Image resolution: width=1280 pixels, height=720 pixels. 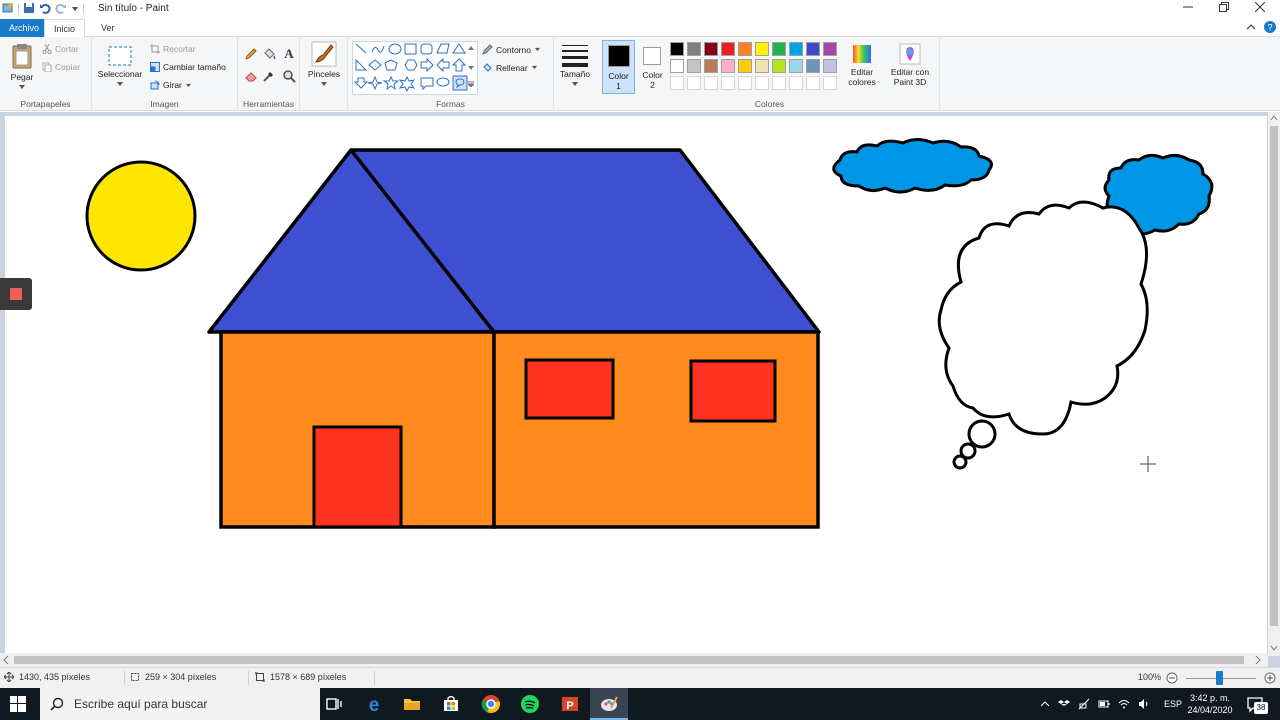 I want to click on file-explorer-icon, so click(x=412, y=704).